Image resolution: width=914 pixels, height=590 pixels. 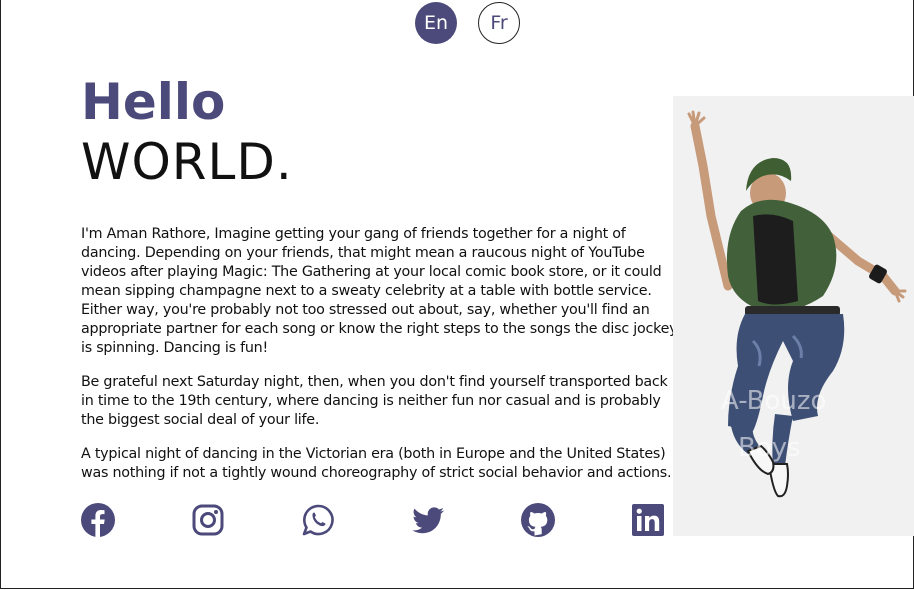 I want to click on watermark-line-2: Boys, so click(x=769, y=448).